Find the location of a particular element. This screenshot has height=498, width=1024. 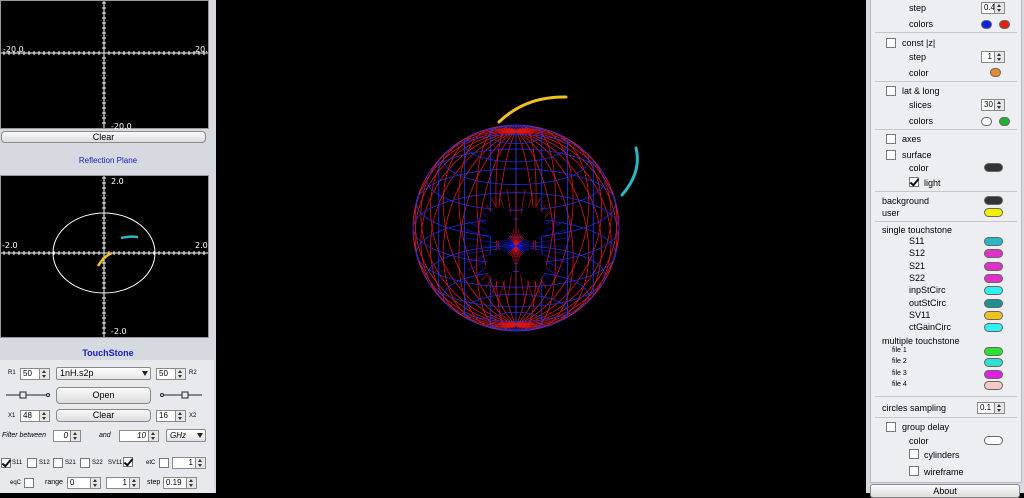

s22-label: S22 is located at coordinates (97, 463).